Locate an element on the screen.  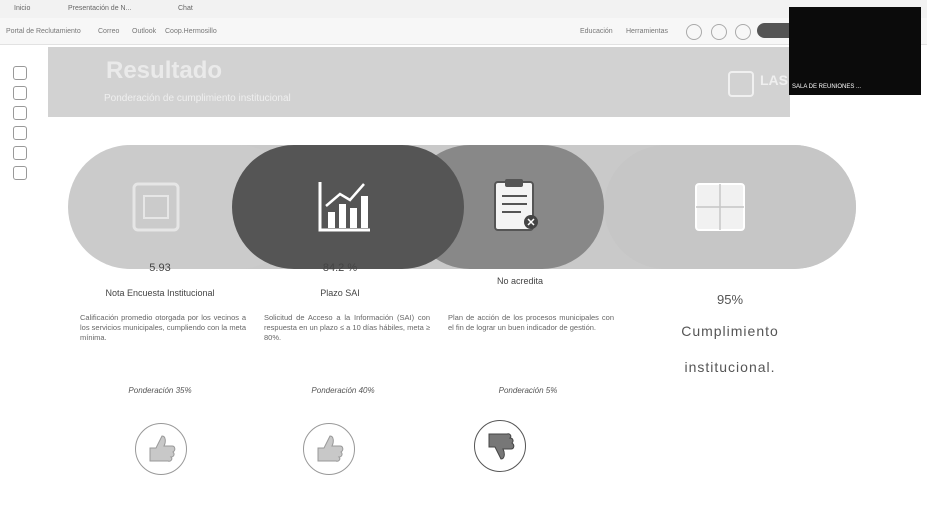
summary-line-2: institucional. is located at coordinates (730, 367).